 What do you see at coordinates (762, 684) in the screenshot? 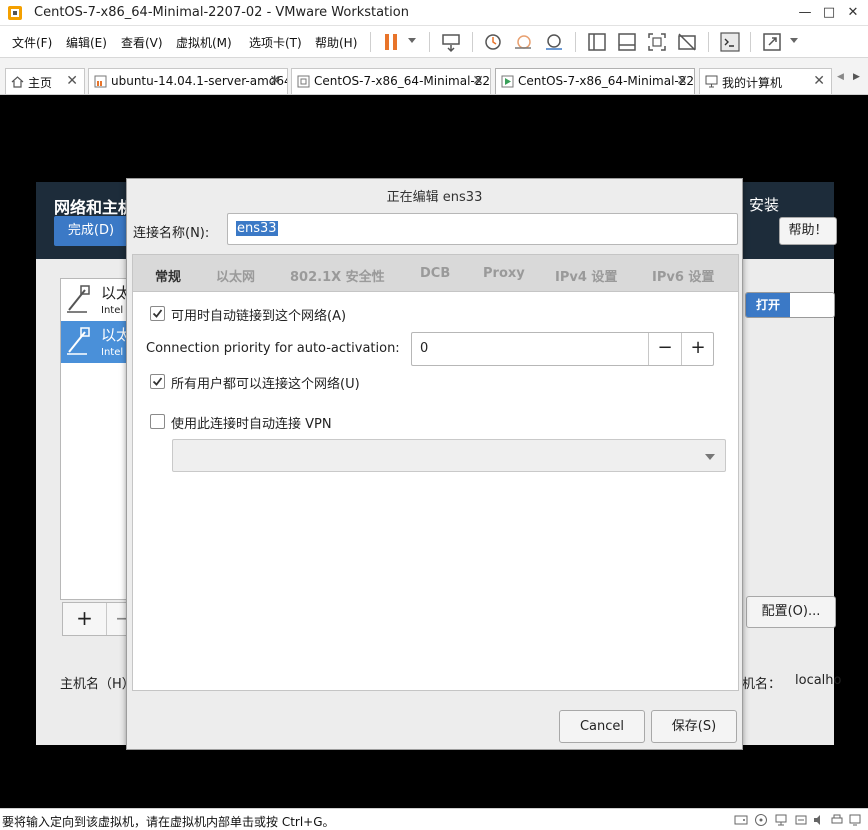
I see `current-hostname-label: 机名：` at bounding box center [762, 684].